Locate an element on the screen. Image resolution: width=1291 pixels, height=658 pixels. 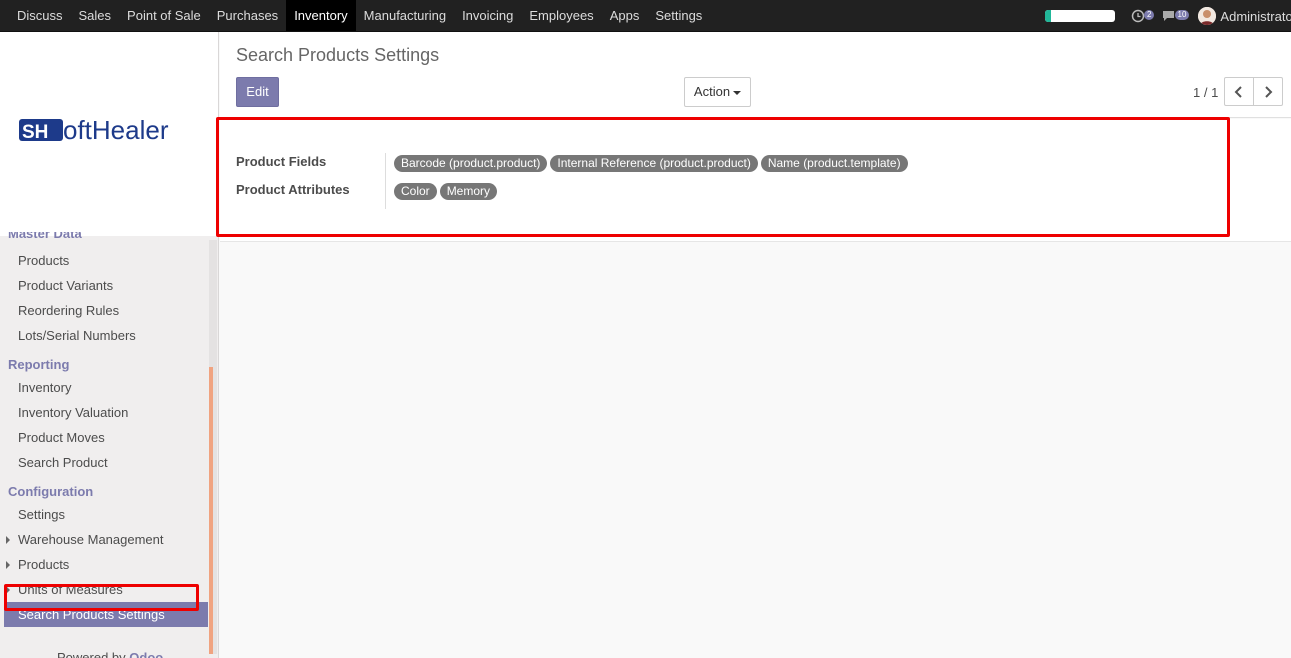
powered-by-prefix: Powered by is located at coordinates (93, 654).